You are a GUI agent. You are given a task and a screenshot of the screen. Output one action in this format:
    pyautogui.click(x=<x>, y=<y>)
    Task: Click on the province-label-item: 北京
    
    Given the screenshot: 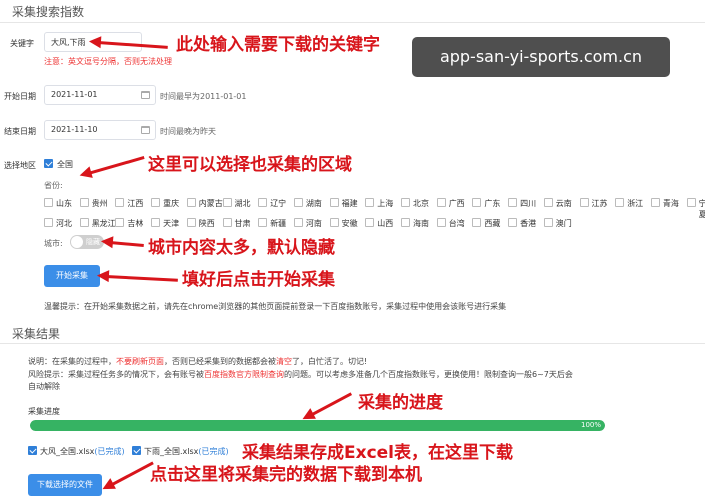 What is the action you would take?
    pyautogui.click(x=421, y=203)
    